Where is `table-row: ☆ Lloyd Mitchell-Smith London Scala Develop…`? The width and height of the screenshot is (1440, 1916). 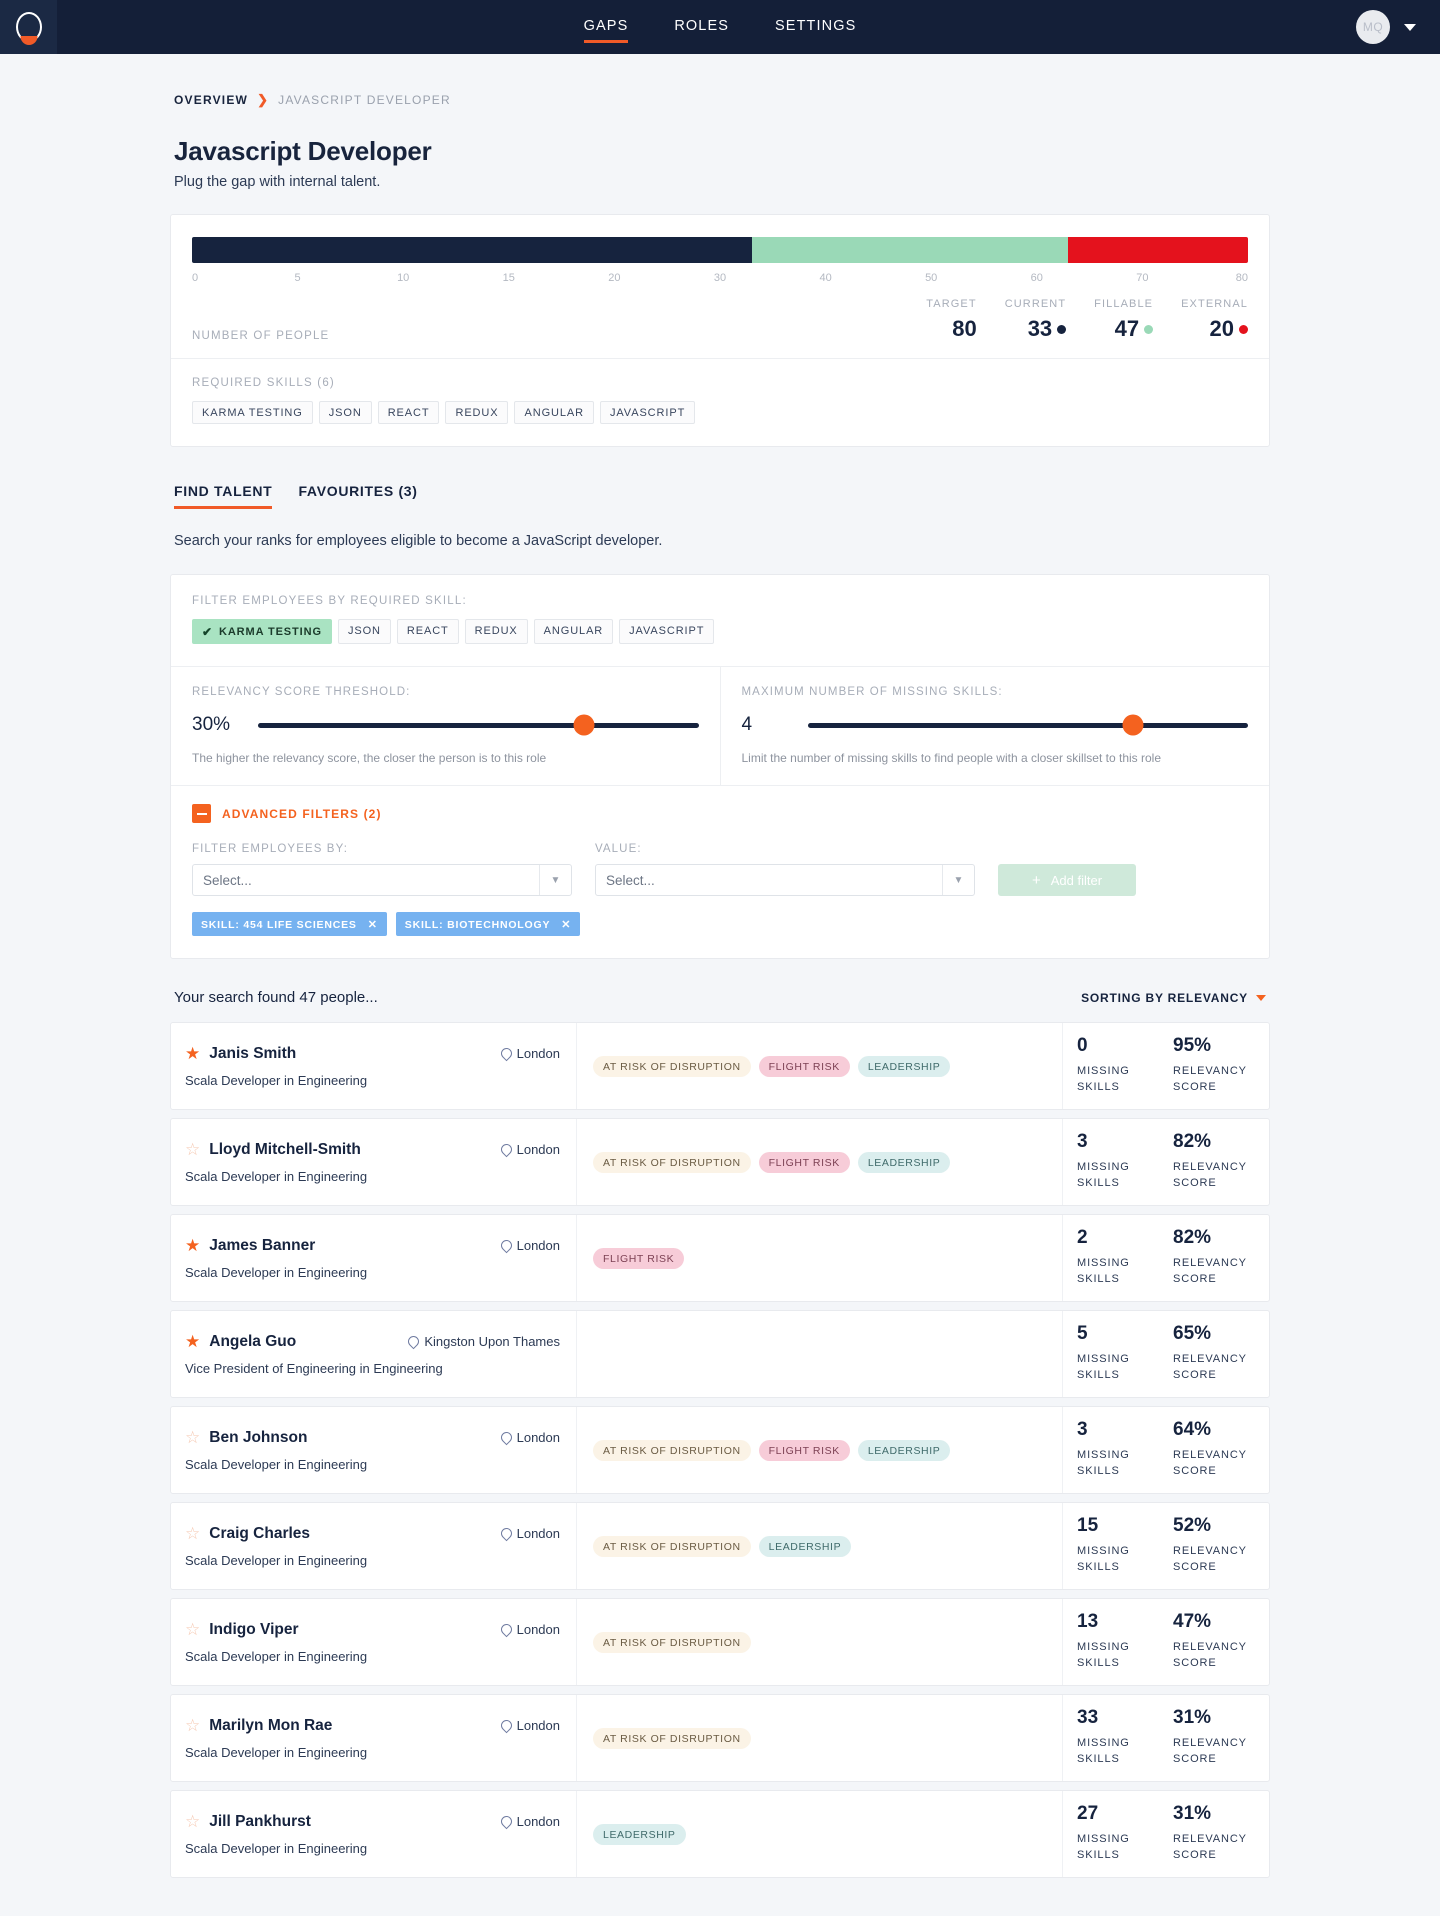 table-row: ☆ Lloyd Mitchell-Smith London Scala Develop… is located at coordinates (720, 1162).